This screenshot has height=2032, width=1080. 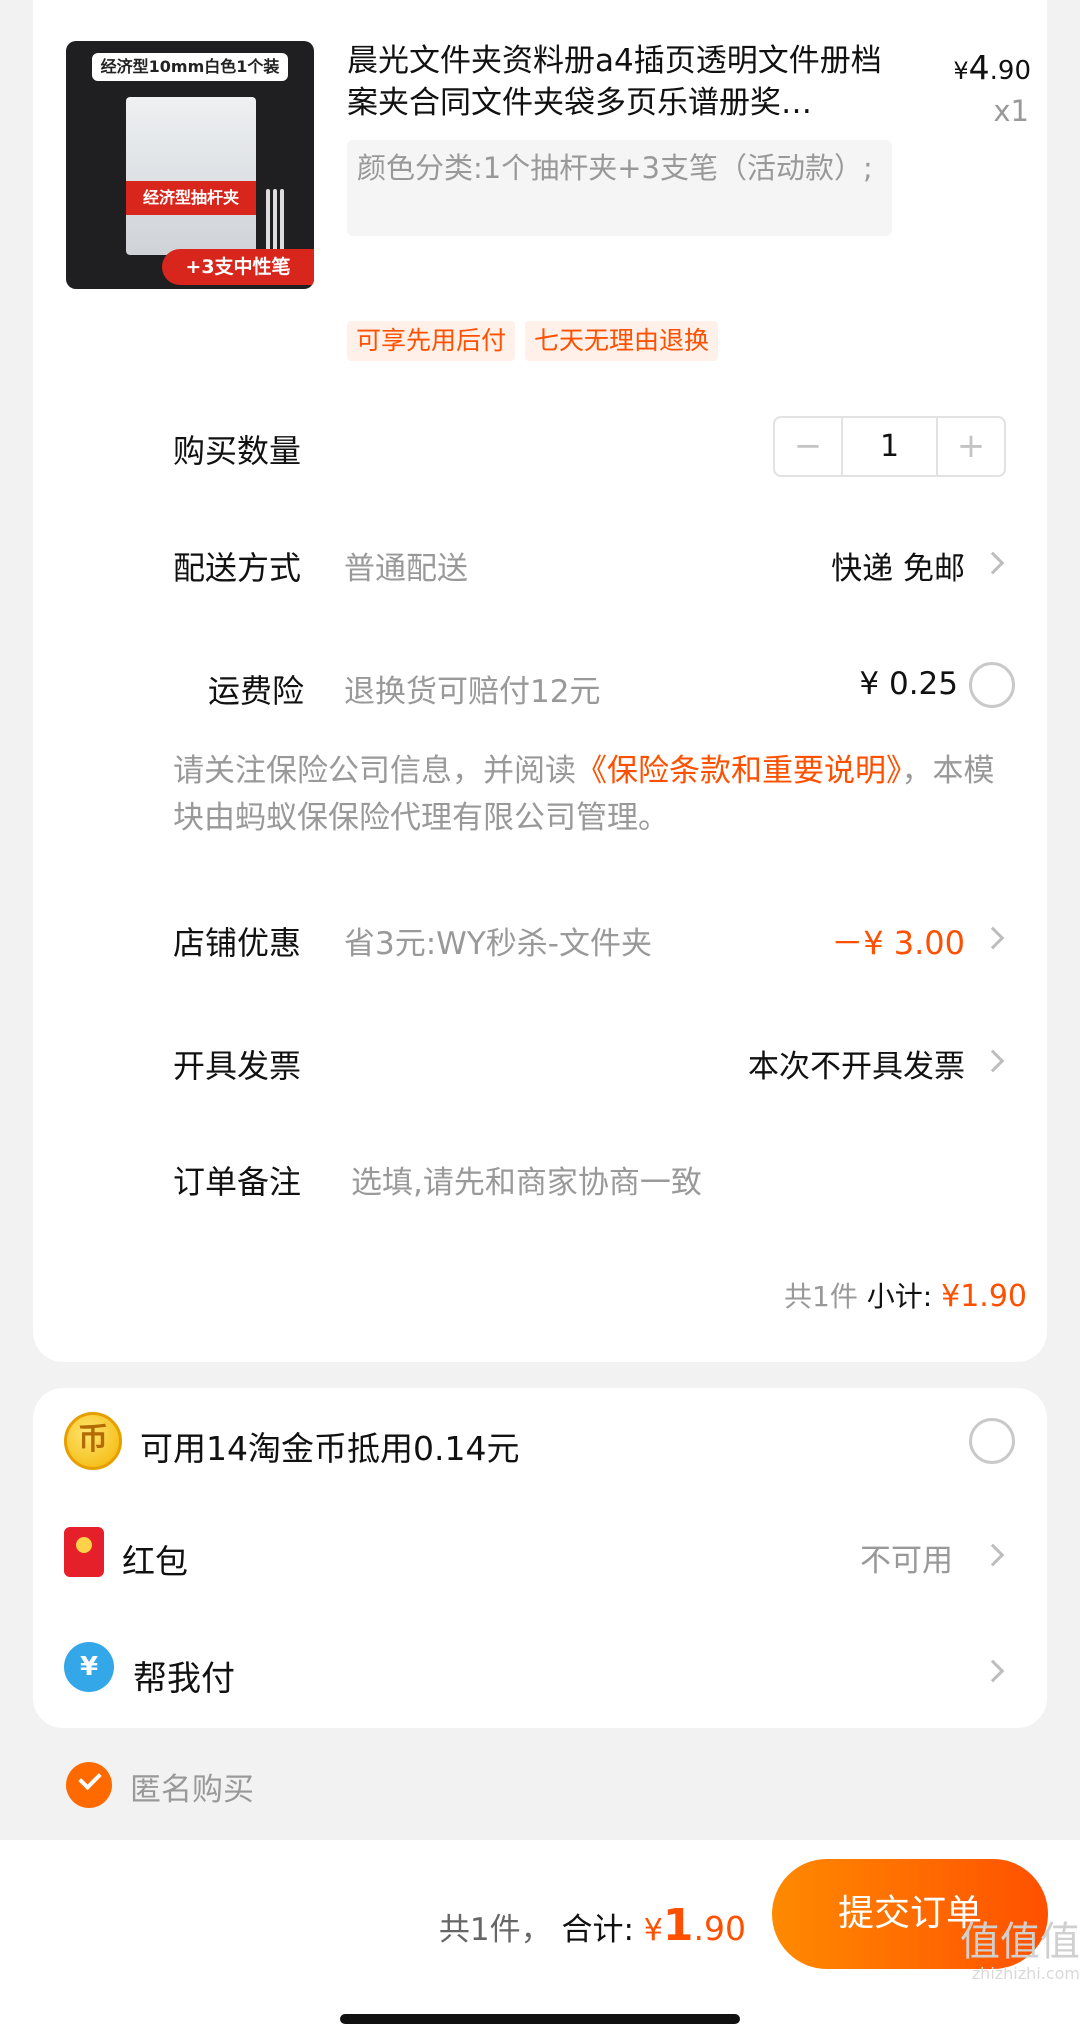 What do you see at coordinates (406, 569) in the screenshot?
I see `delivery-method: 普通配送` at bounding box center [406, 569].